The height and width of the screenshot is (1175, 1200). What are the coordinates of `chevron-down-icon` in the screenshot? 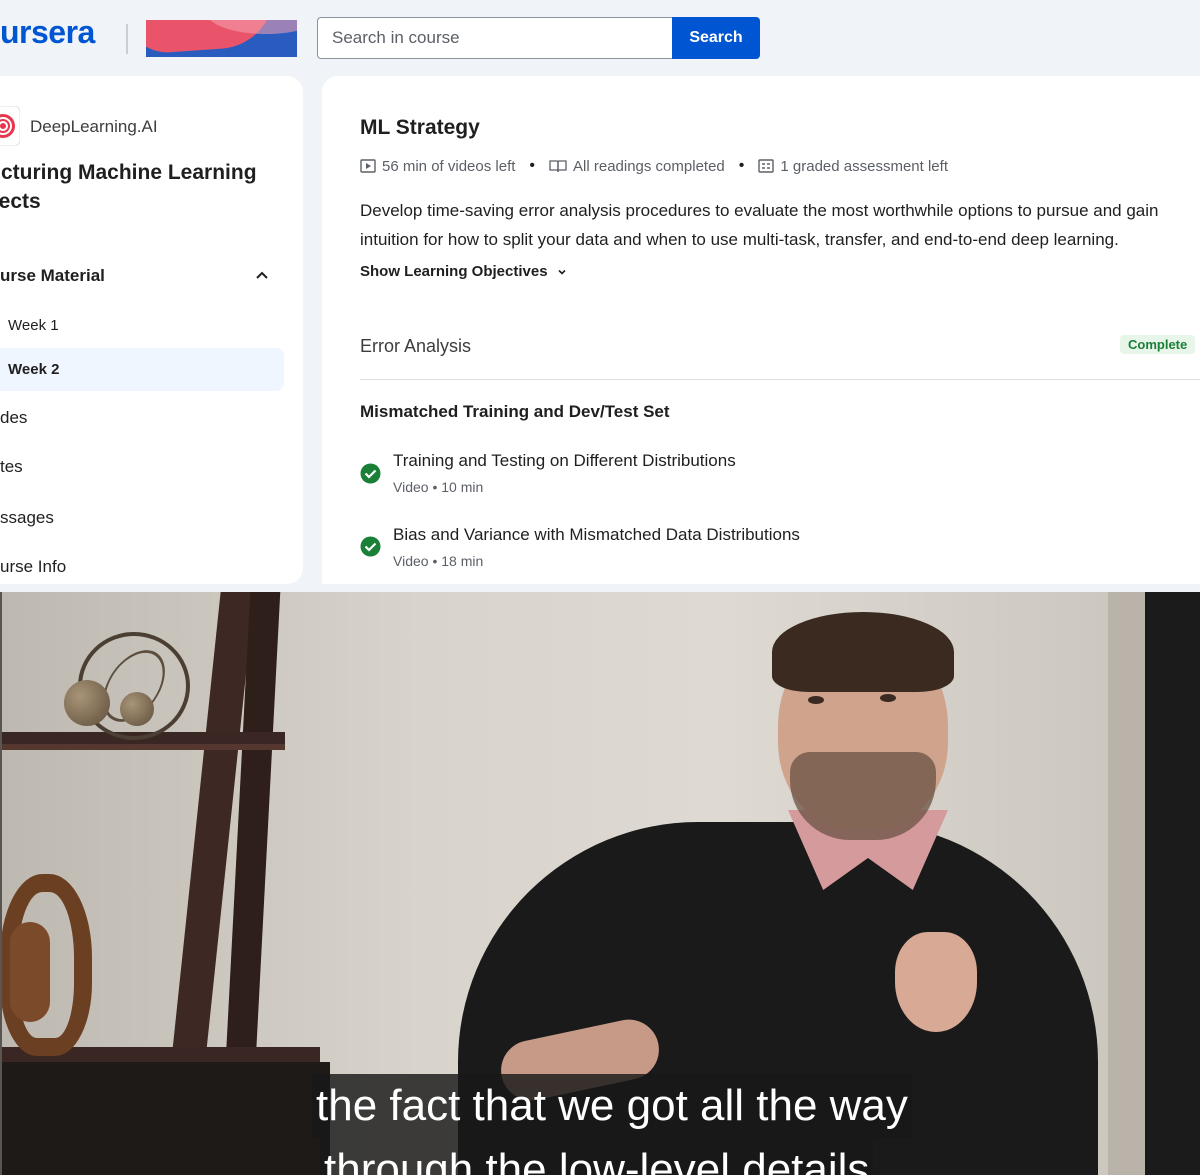 It's located at (561, 272).